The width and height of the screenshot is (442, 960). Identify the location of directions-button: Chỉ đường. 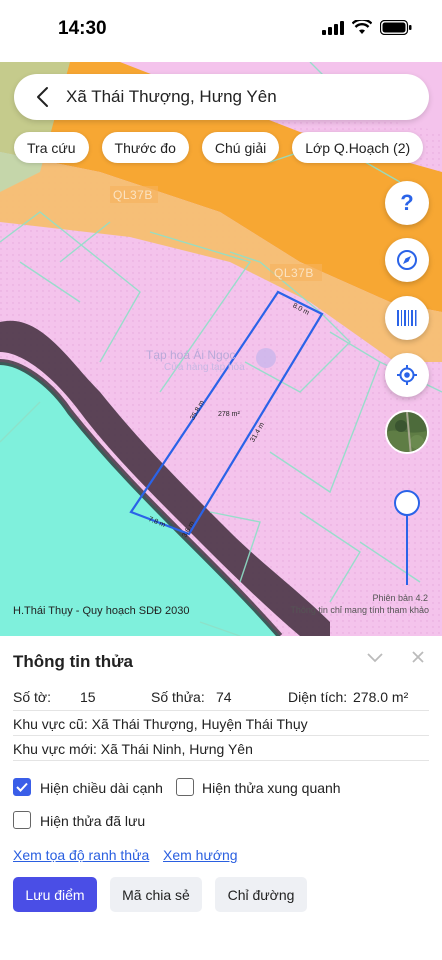
(261, 894).